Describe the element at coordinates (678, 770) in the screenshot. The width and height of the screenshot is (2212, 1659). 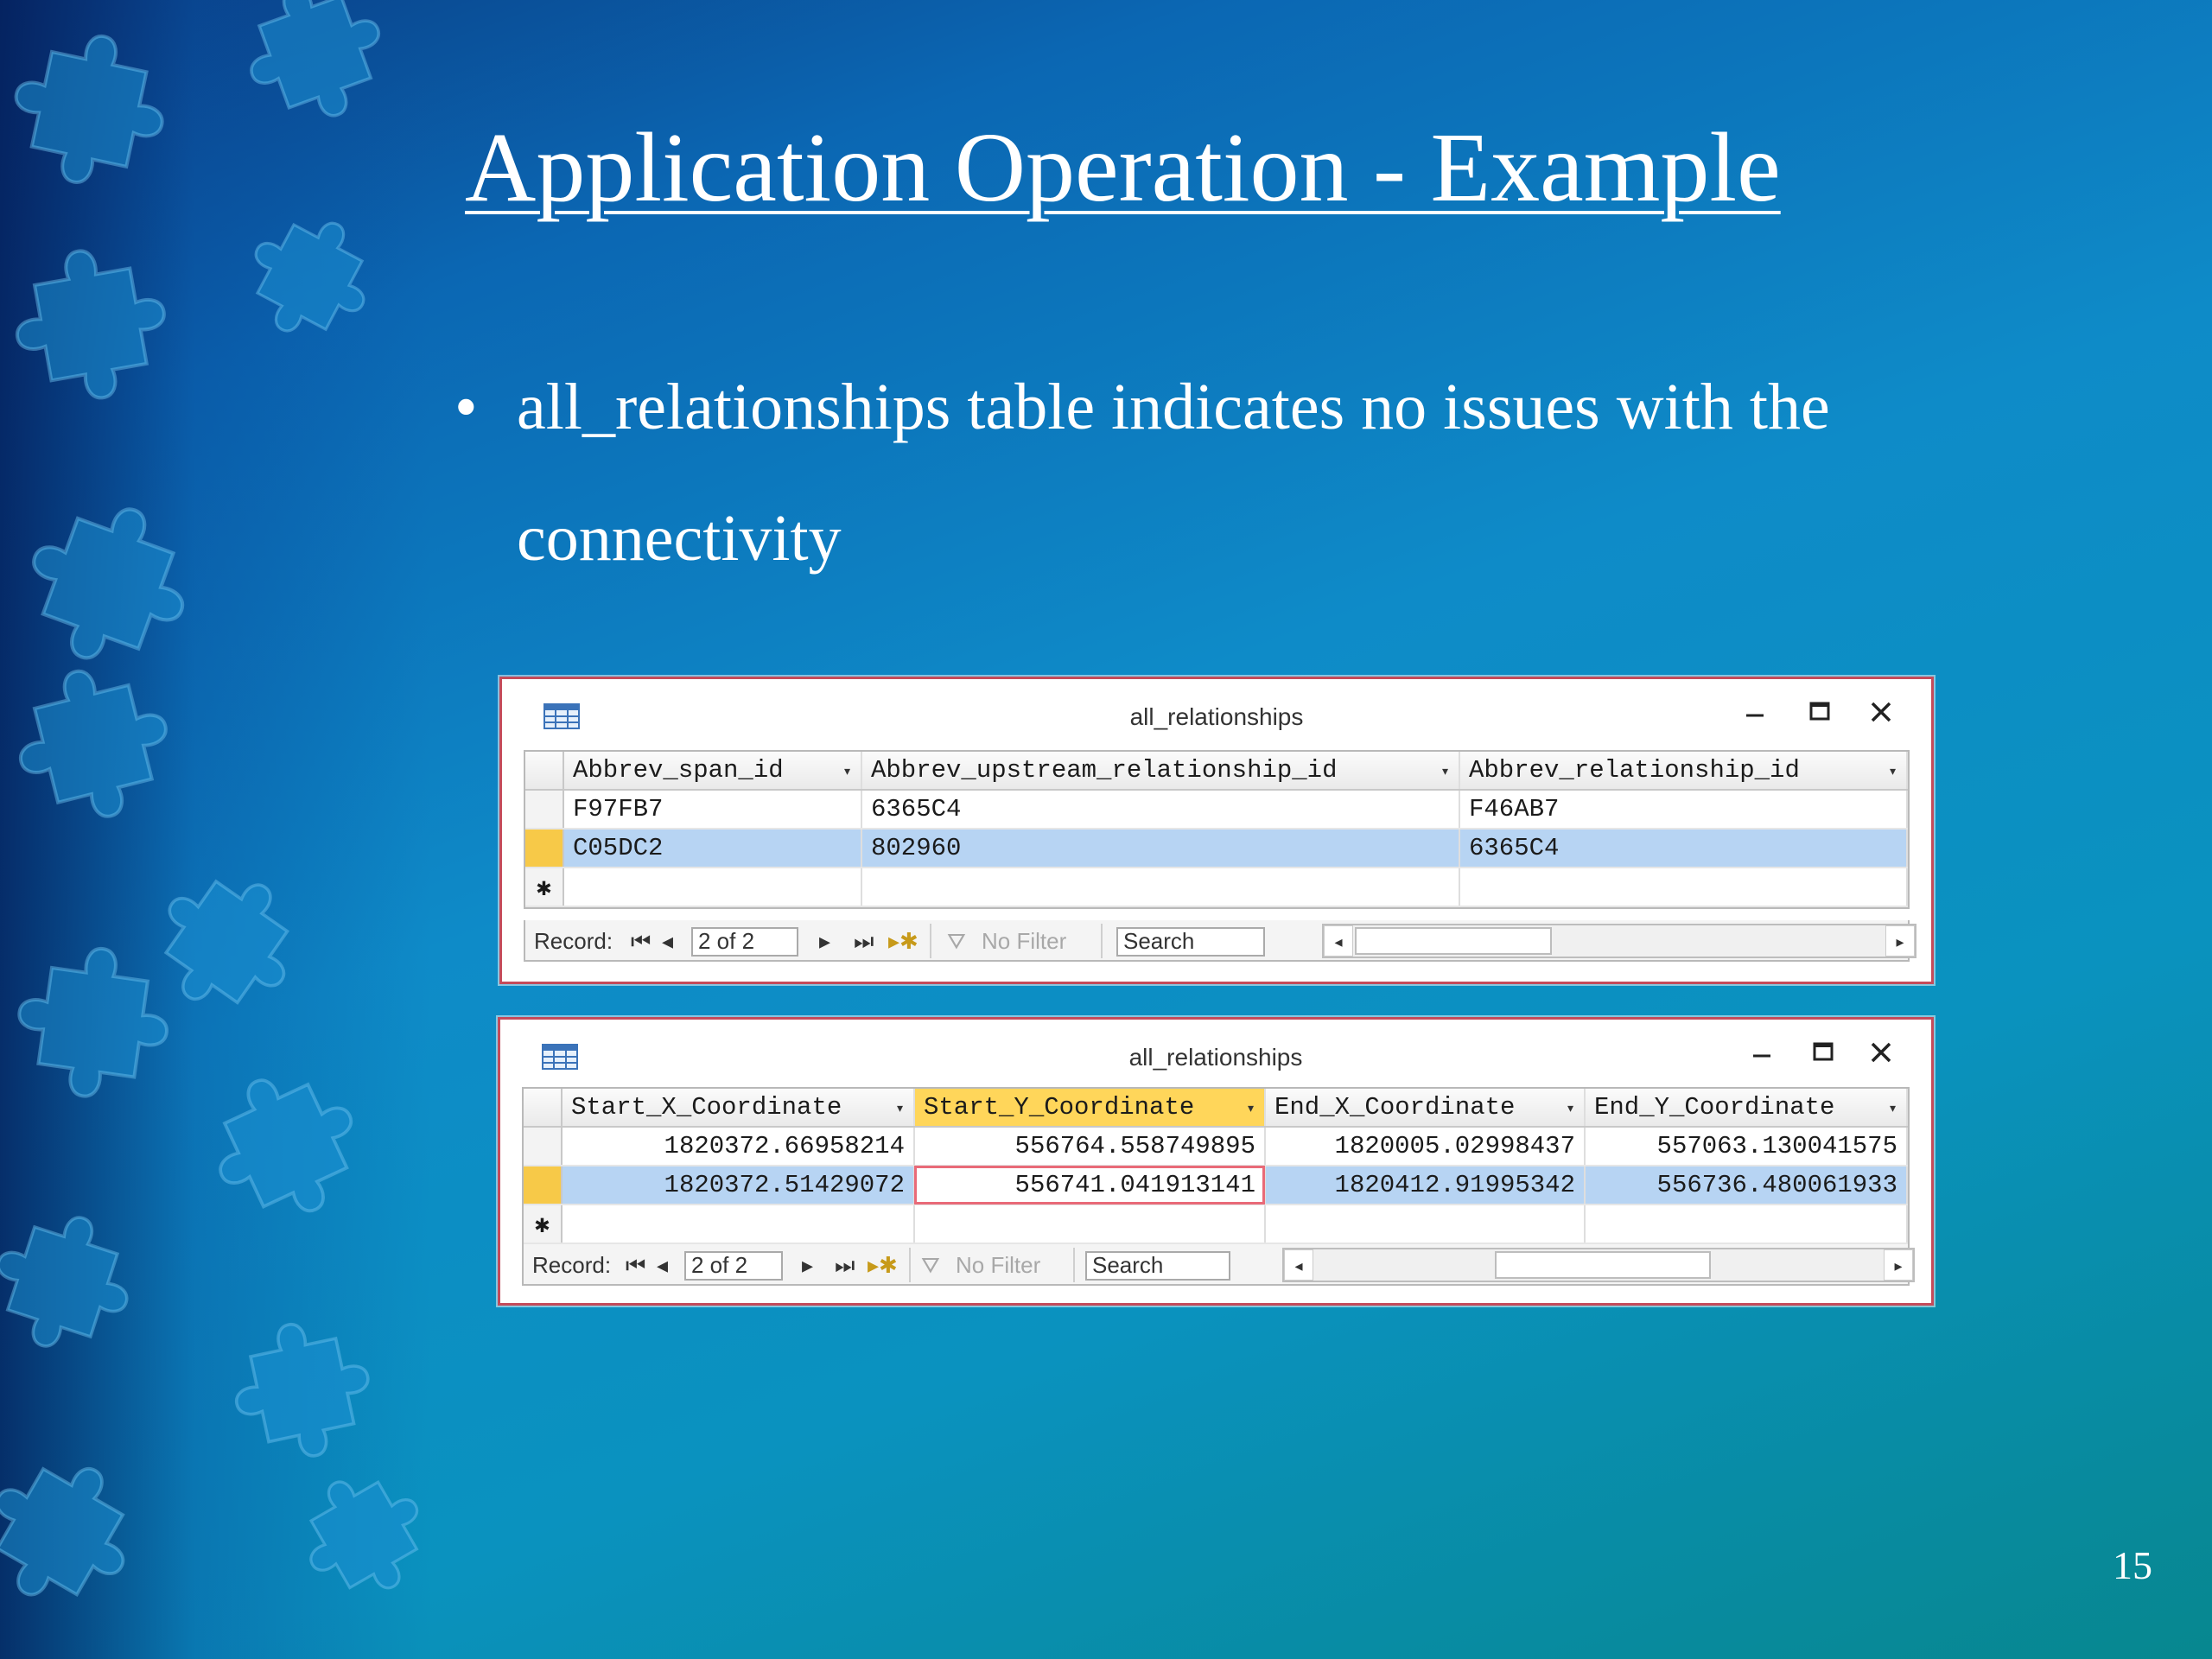
I see `column-header-label: Abbrev_span_id` at that location.